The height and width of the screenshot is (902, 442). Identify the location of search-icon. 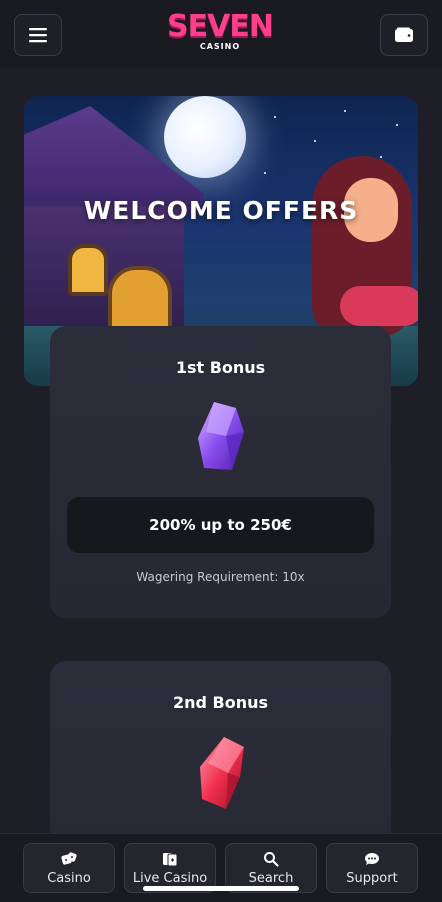
(271, 859).